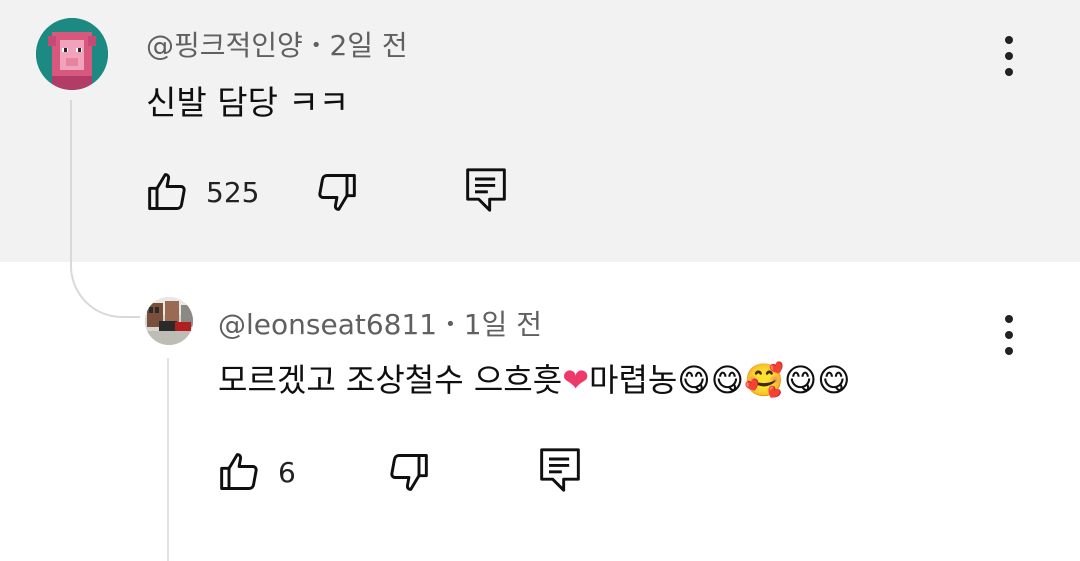  What do you see at coordinates (168, 459) in the screenshot?
I see `reply-thread-line` at bounding box center [168, 459].